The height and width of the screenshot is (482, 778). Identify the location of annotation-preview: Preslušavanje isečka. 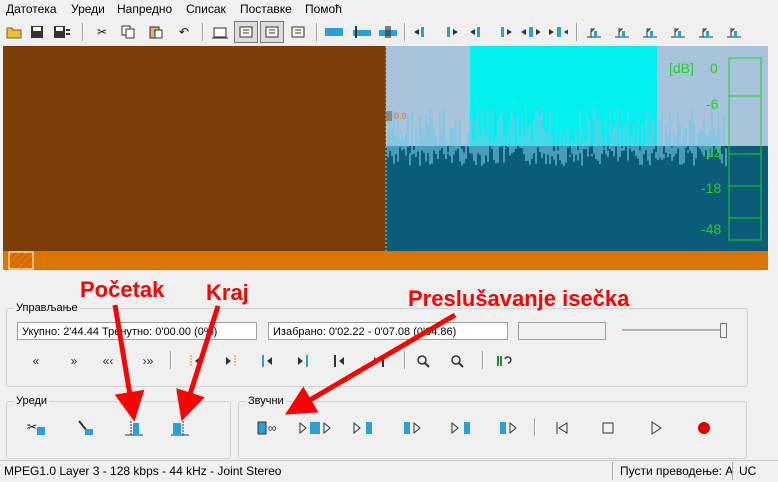
(519, 298).